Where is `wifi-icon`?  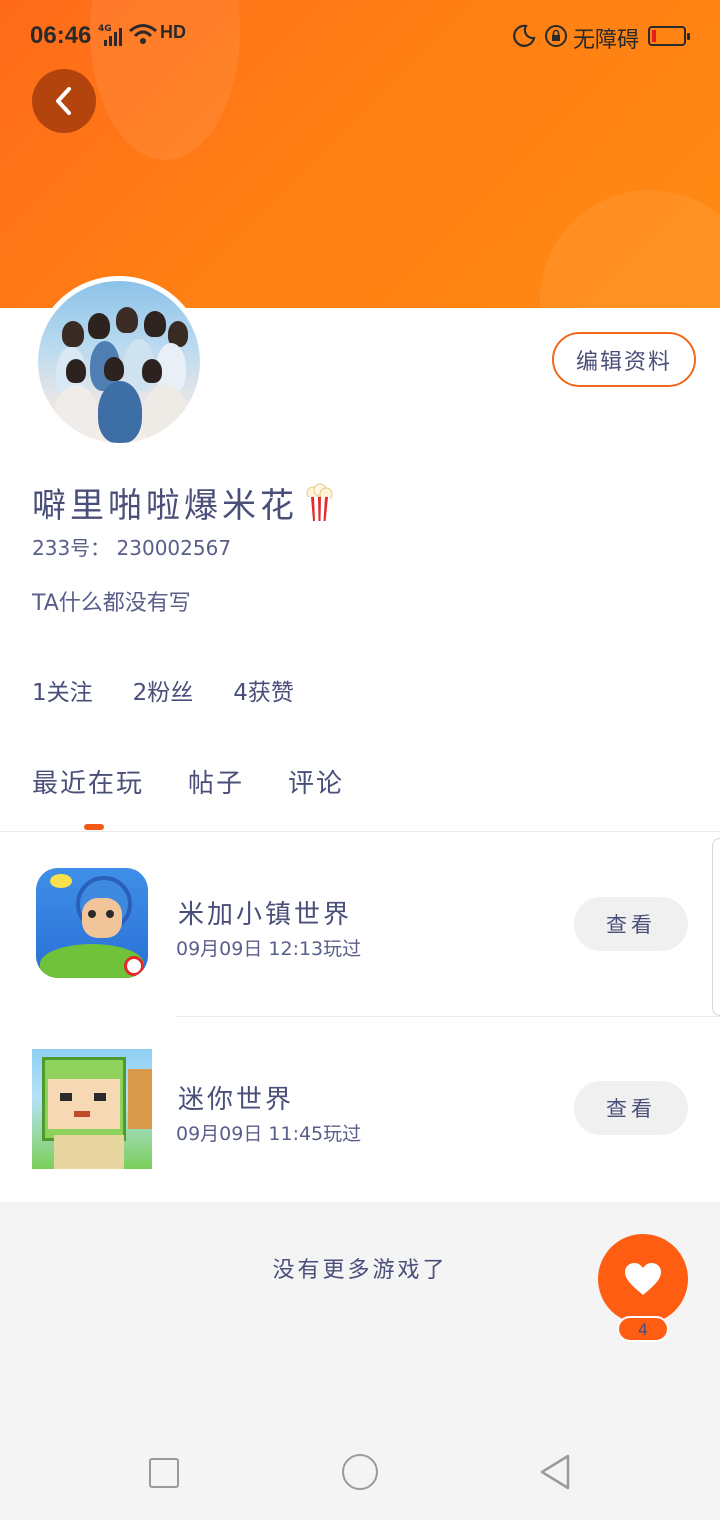
wifi-icon is located at coordinates (143, 34).